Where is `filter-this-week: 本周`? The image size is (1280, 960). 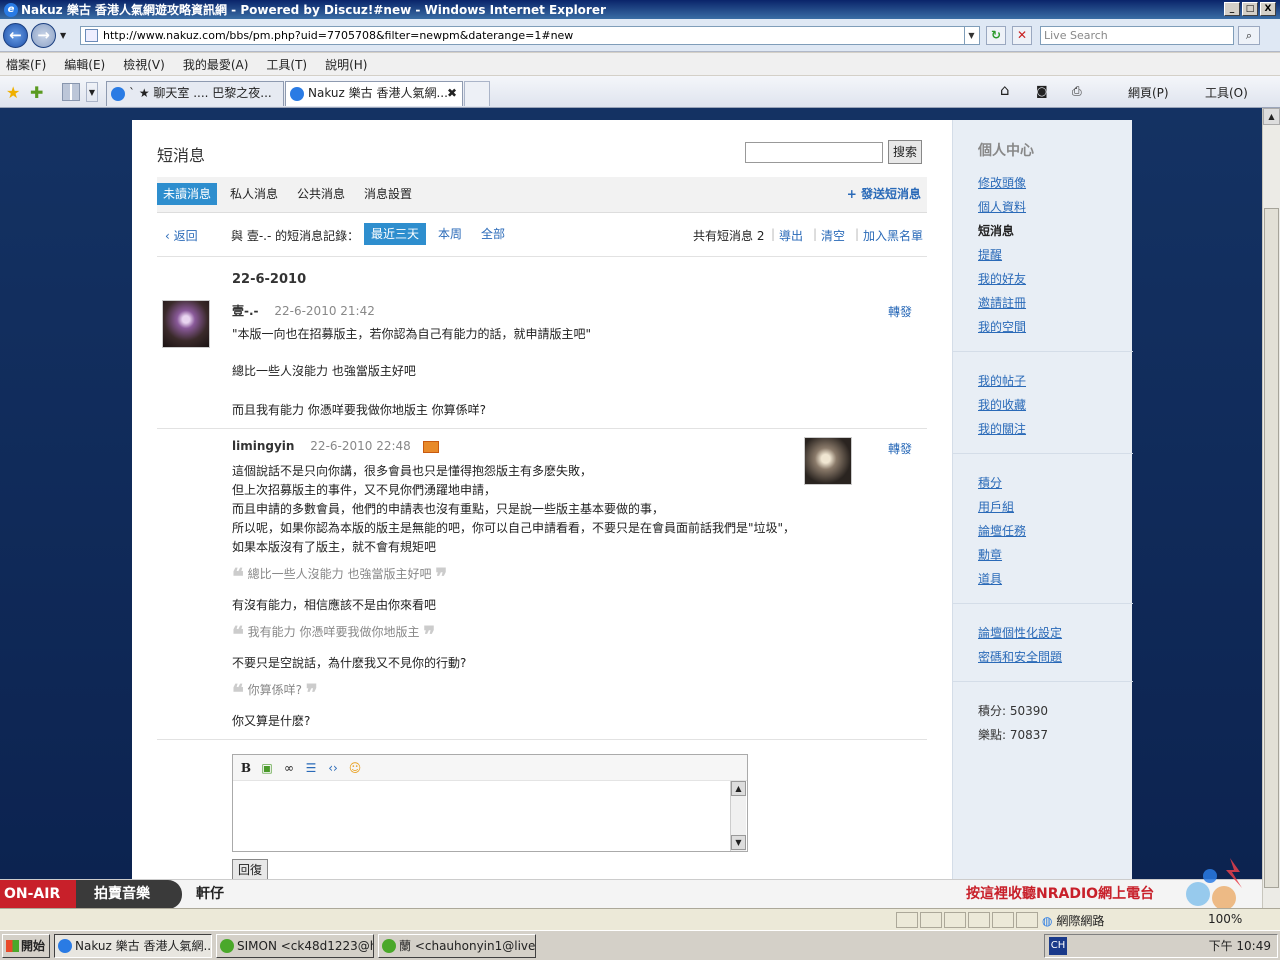
filter-this-week: 本周 is located at coordinates (450, 234).